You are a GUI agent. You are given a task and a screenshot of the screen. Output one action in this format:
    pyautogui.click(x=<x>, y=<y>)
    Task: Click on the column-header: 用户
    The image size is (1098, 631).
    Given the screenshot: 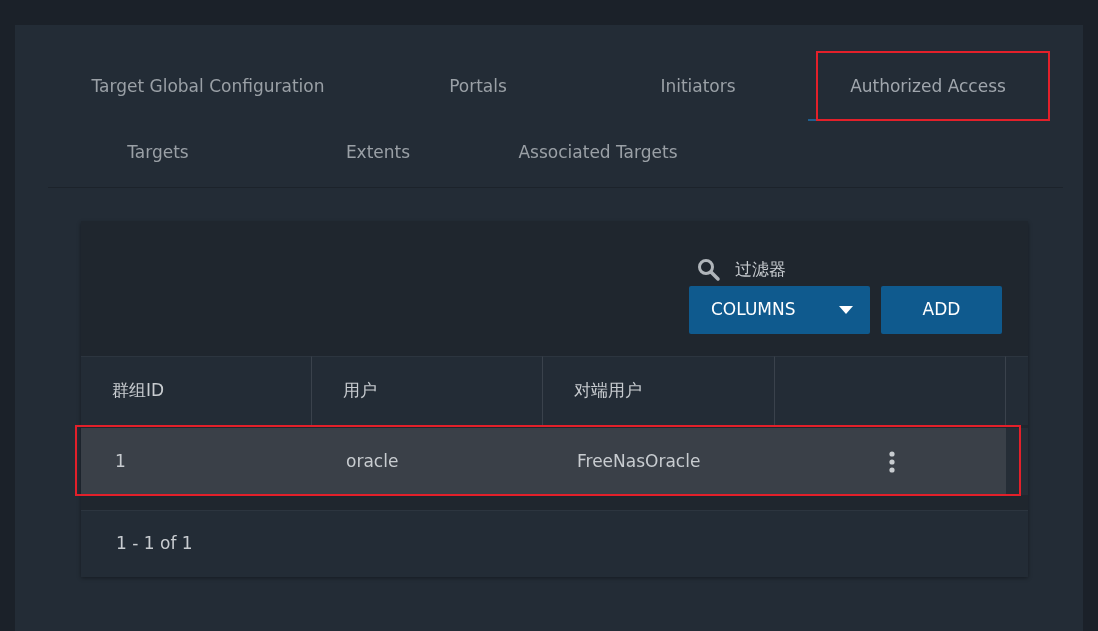 What is the action you would take?
    pyautogui.click(x=427, y=390)
    